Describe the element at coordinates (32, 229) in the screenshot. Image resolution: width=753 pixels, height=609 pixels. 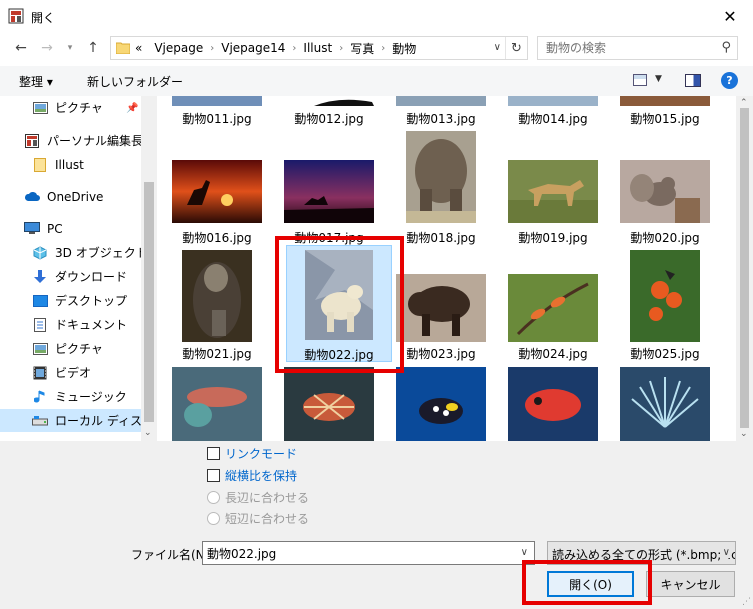
I see `pc-icon` at that location.